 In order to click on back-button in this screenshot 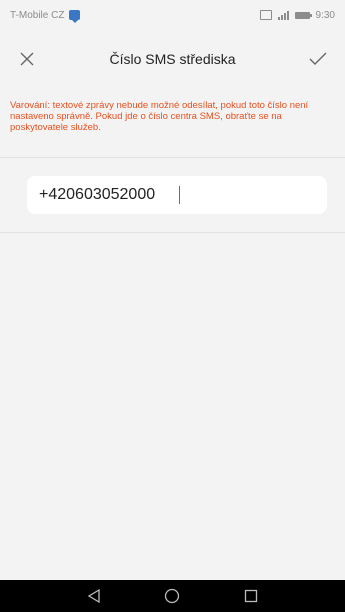, I will do `click(94, 596)`.